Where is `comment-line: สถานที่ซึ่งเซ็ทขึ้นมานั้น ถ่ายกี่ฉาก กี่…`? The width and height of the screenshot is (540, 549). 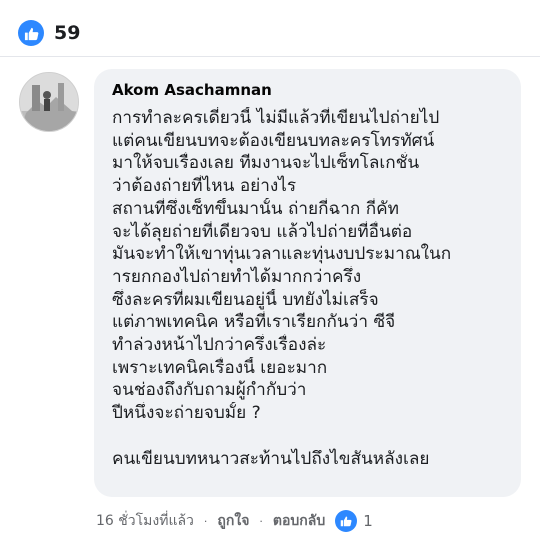
comment-line: สถานที่ซึ่งเซ็ทขึ้นมานั้น ถ่ายกี่ฉาก กี่… is located at coordinates (255, 208).